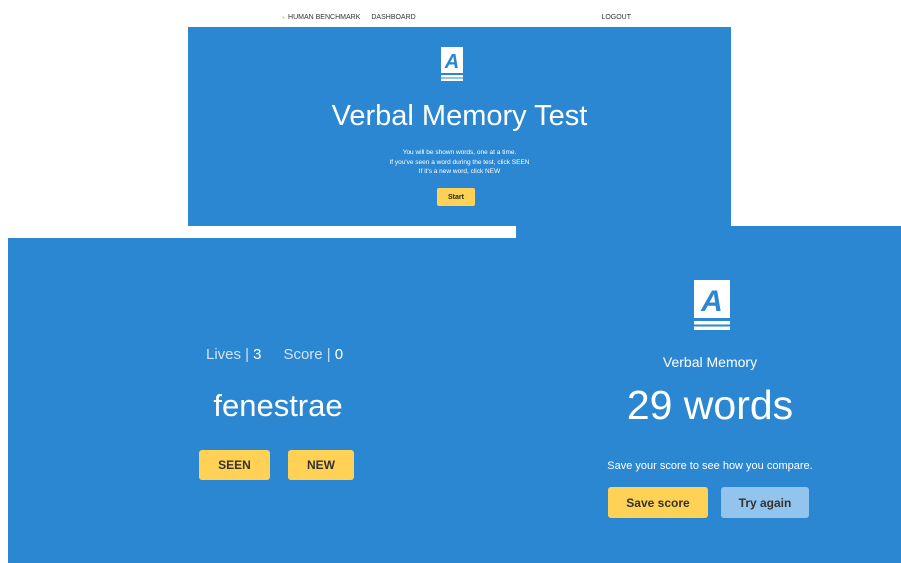 This screenshot has width=901, height=563. What do you see at coordinates (658, 502) in the screenshot?
I see `save-score-button: Save score` at bounding box center [658, 502].